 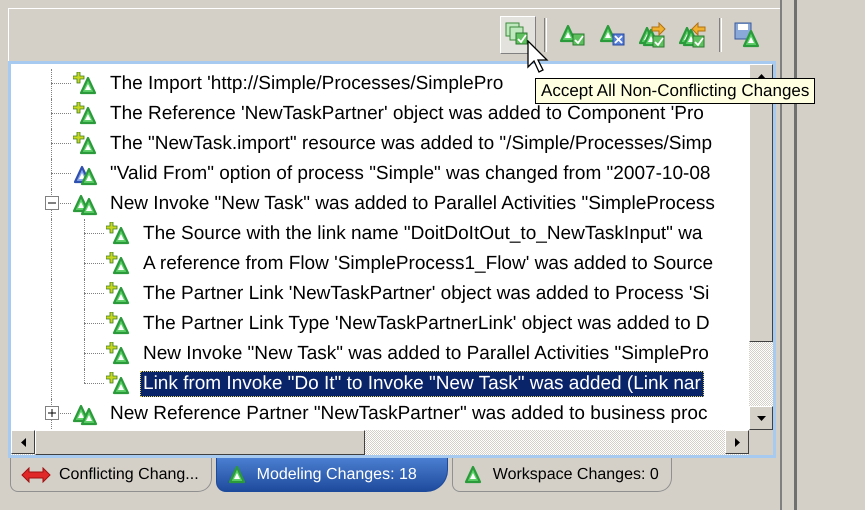 I want to click on tree-item: The Partner Link Type 'NewTaskPartnerLink' object was added to D, so click(x=426, y=324).